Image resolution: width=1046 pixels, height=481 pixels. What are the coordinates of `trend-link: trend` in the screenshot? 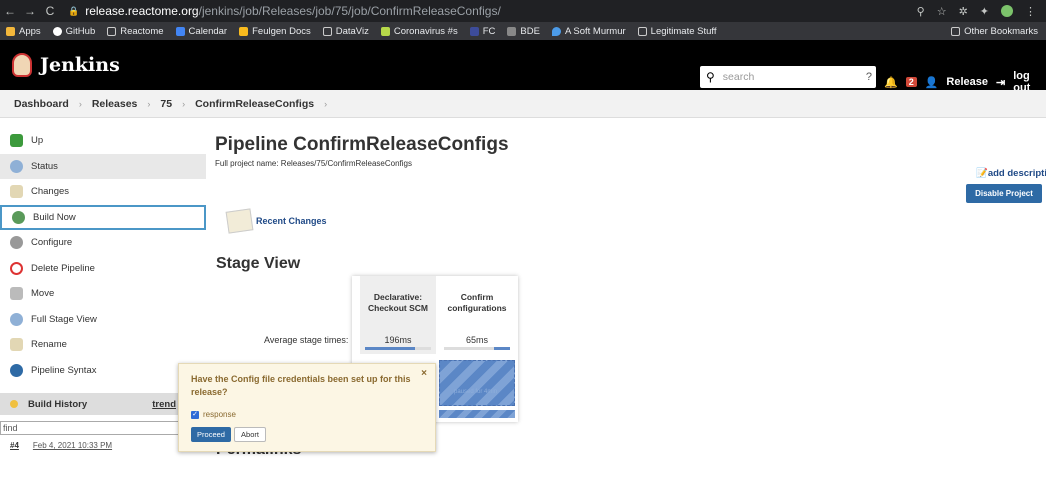 It's located at (164, 404).